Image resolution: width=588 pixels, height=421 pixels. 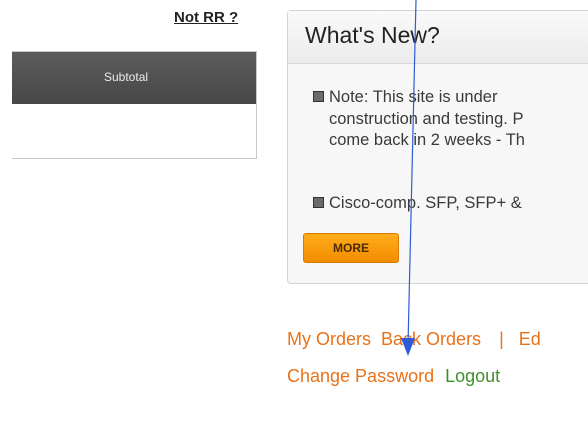 I want to click on annotation-arrow-icon, so click(x=409, y=178).